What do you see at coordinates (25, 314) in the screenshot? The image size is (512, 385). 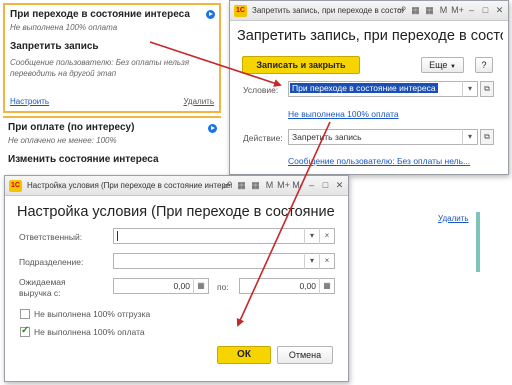 I see `shipment-checkbox` at bounding box center [25, 314].